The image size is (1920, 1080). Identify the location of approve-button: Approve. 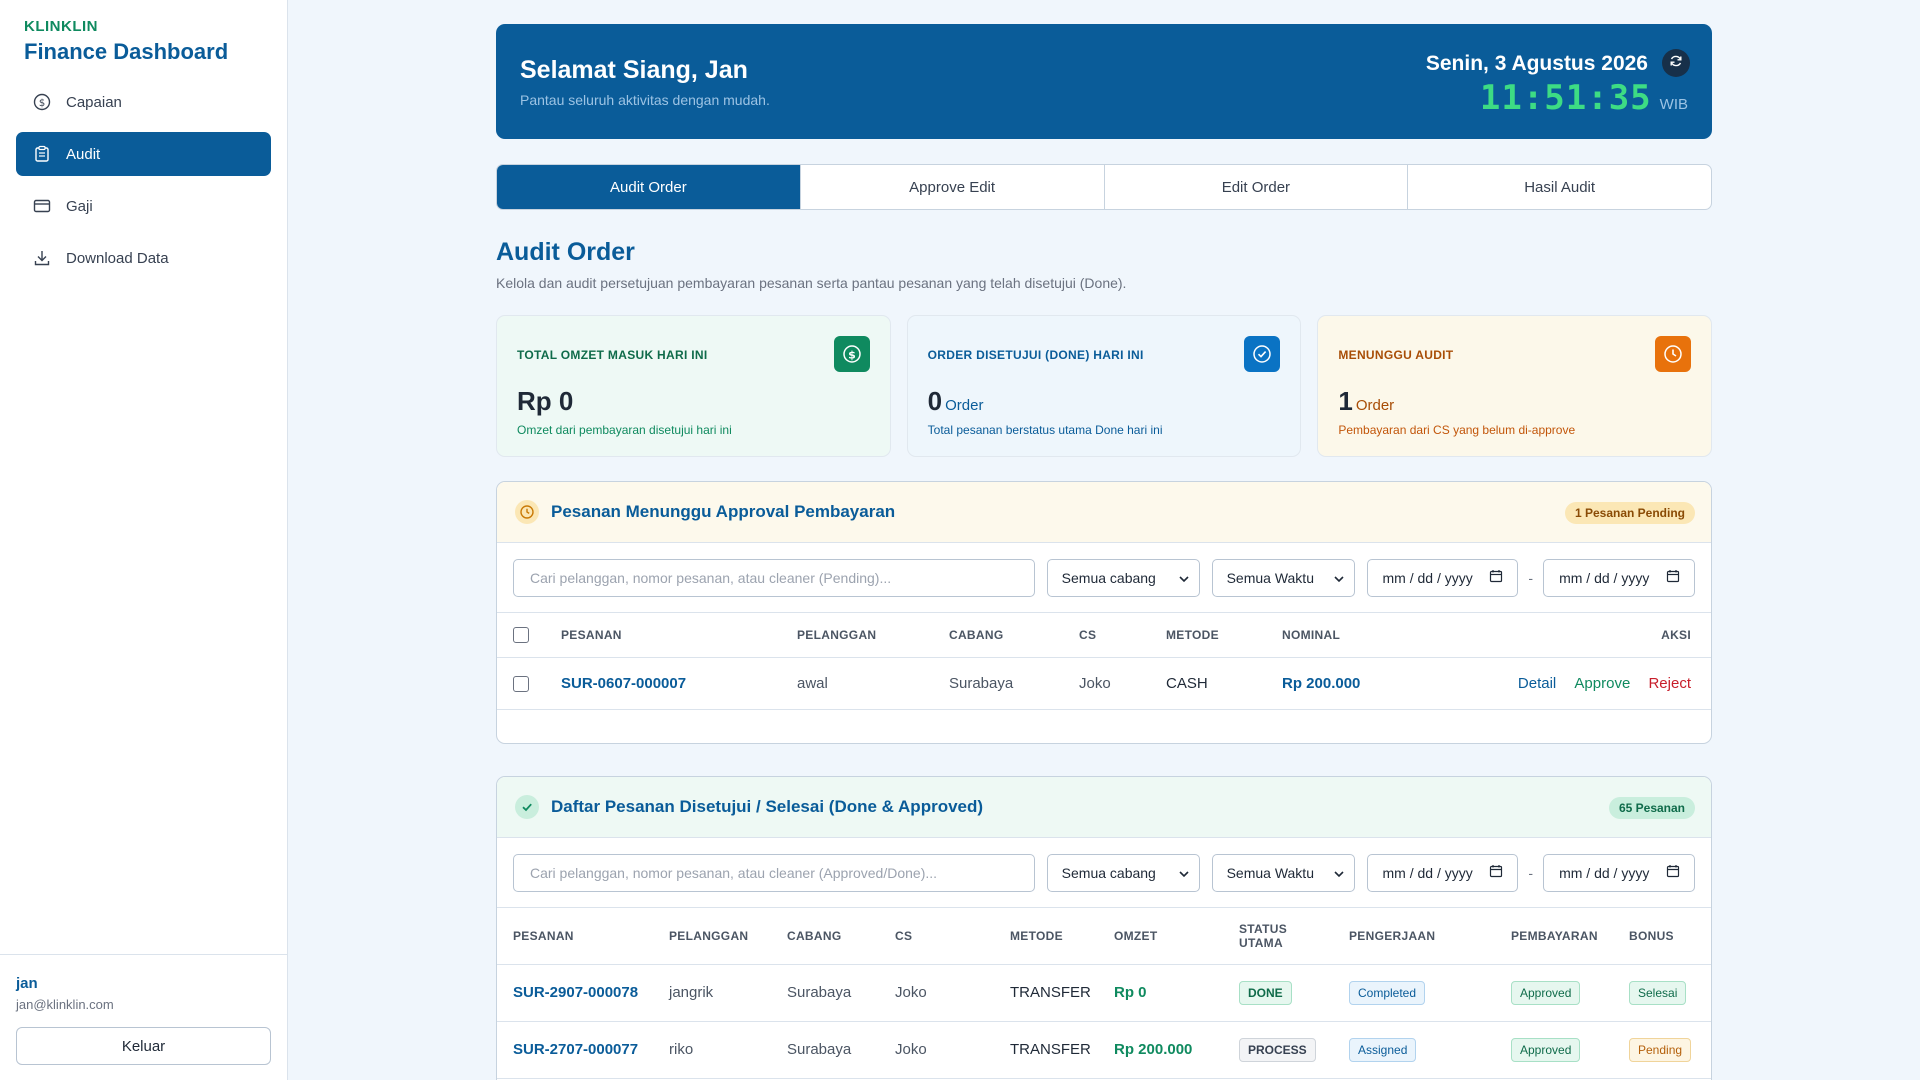
(1602, 683).